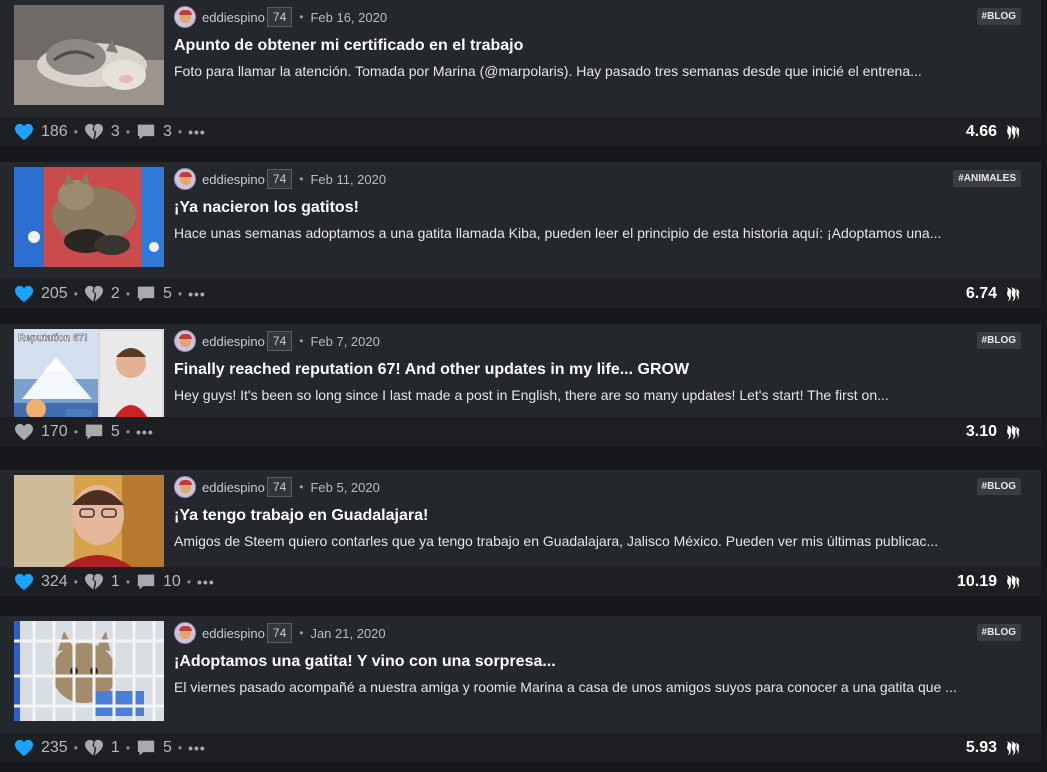  I want to click on upvote-button: 324, so click(41, 582).